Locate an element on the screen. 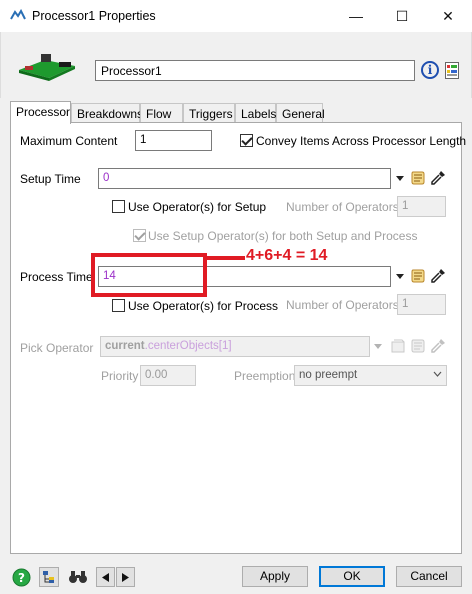  tab-processor: Processor is located at coordinates (40, 112).